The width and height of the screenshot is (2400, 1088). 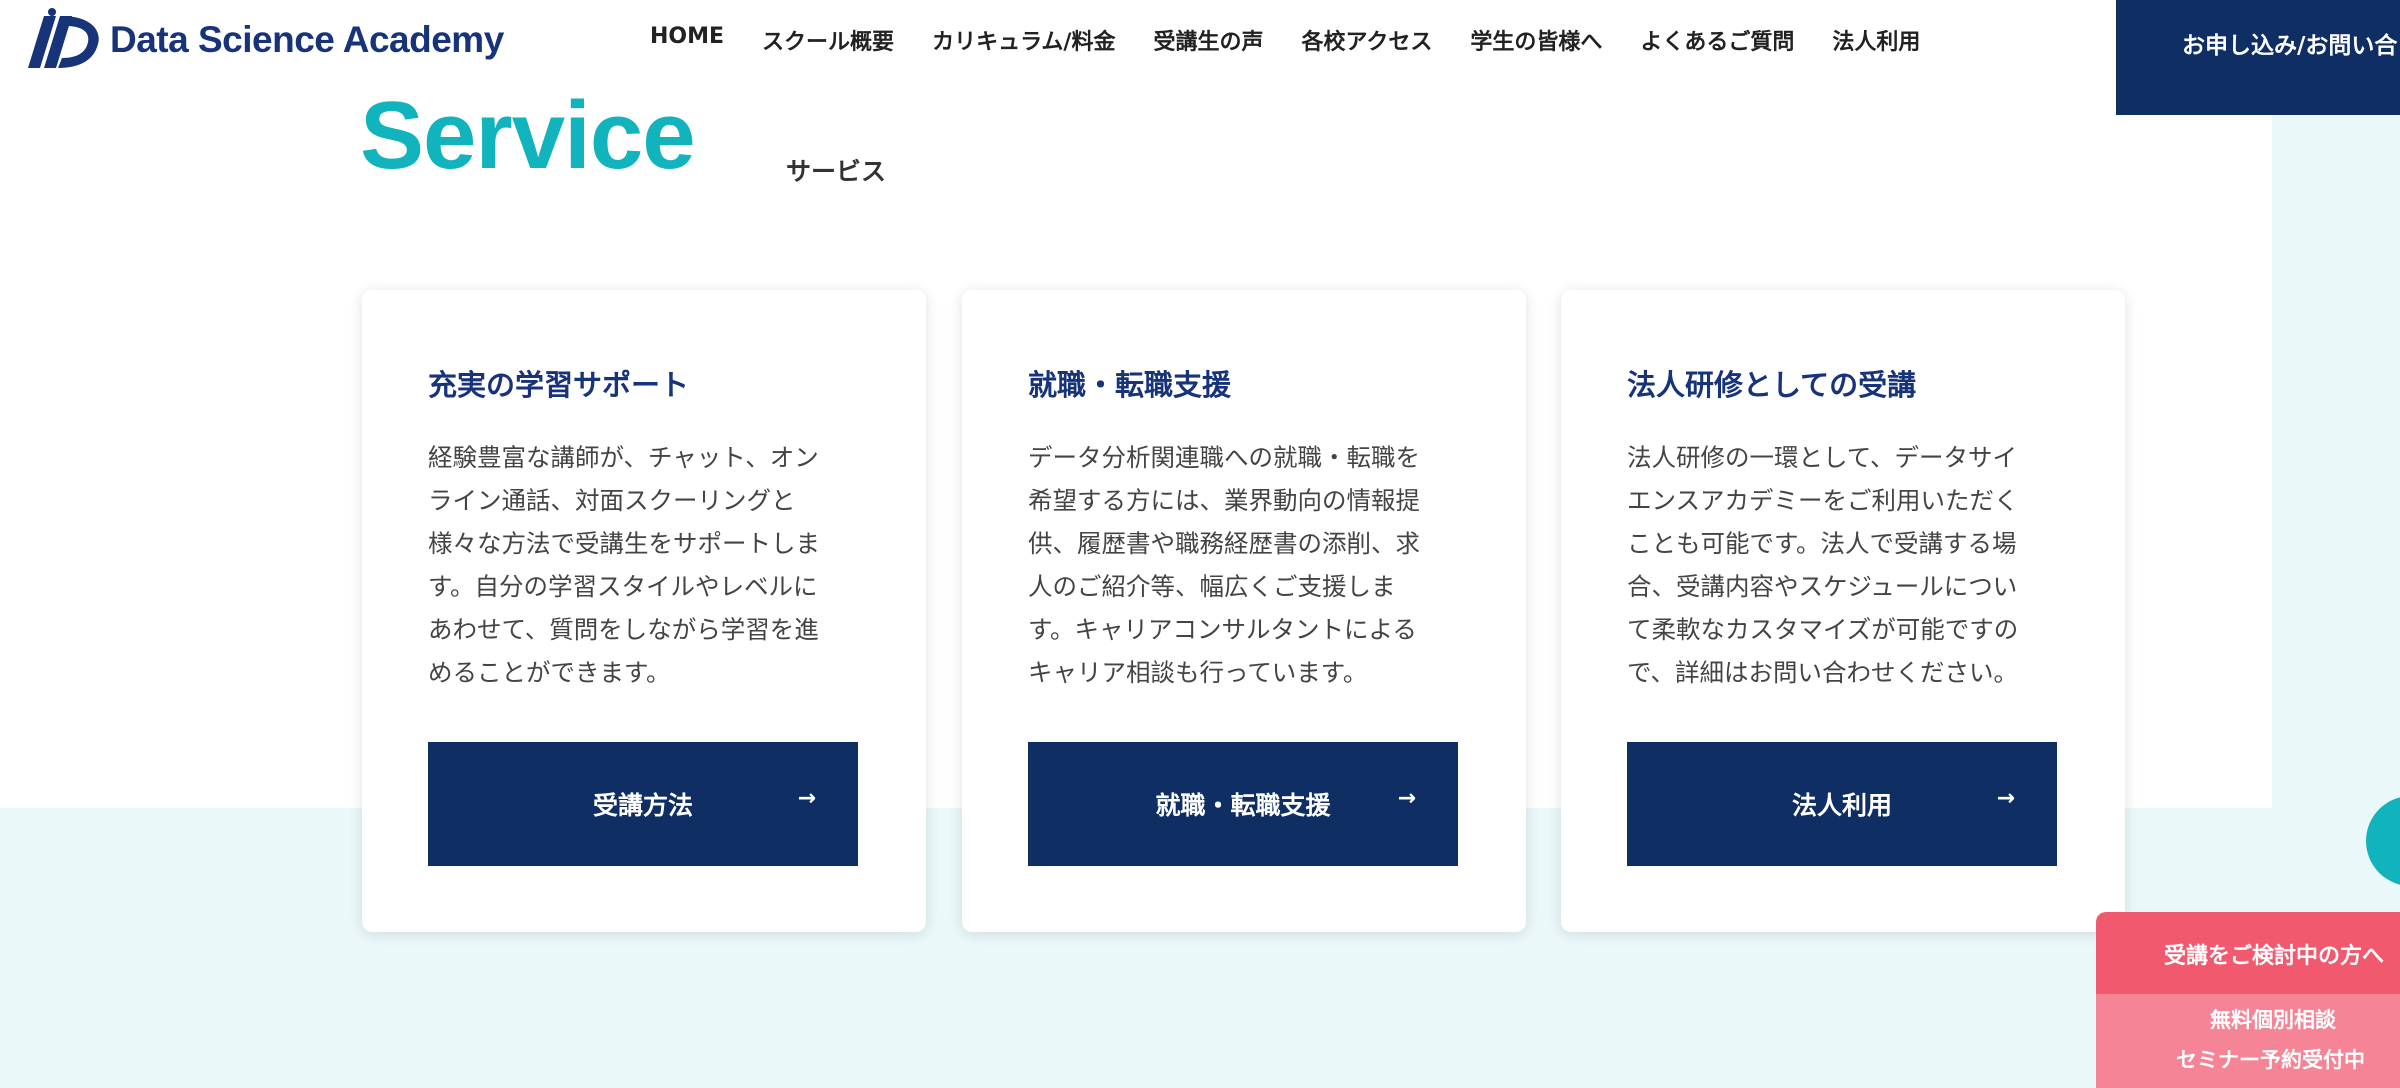 I want to click on button-label: 就職・転職支援, so click(x=1243, y=805).